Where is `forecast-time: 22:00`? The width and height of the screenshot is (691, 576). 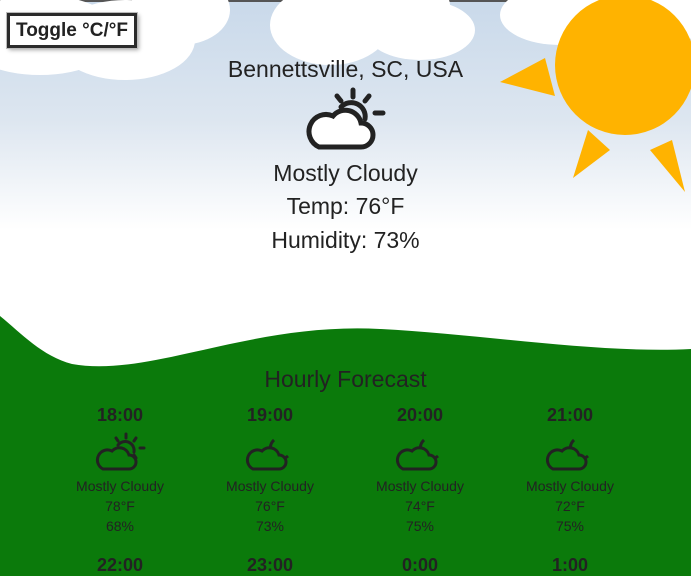
forecast-time: 22:00 is located at coordinates (120, 565).